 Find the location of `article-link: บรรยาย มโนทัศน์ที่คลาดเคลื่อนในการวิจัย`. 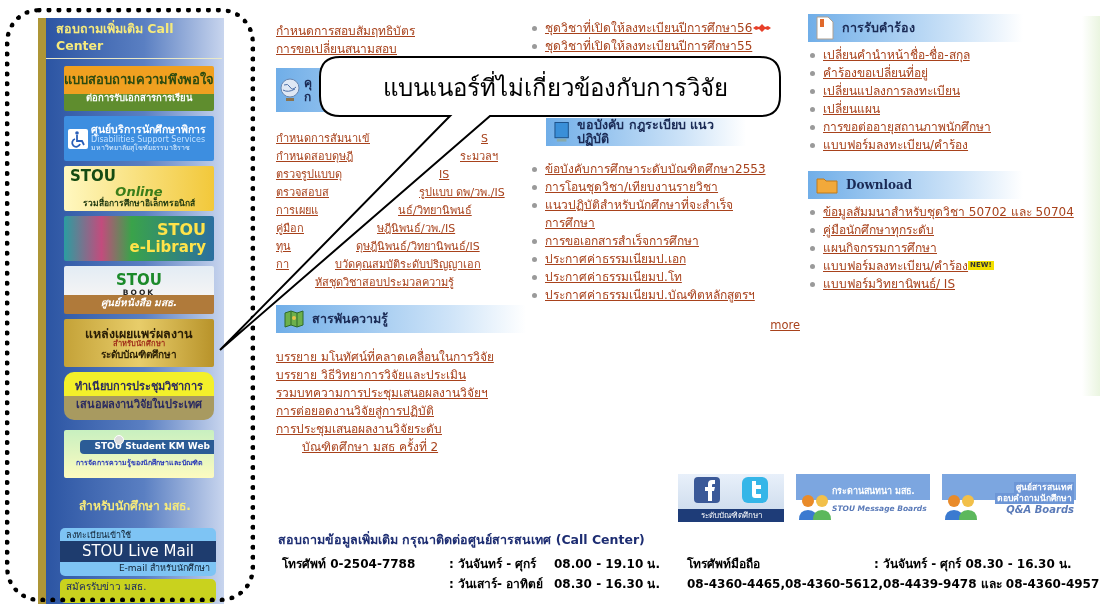

article-link: บรรยาย มโนทัศน์ที่คลาดเคลื่อนในการวิจัย is located at coordinates (385, 357).